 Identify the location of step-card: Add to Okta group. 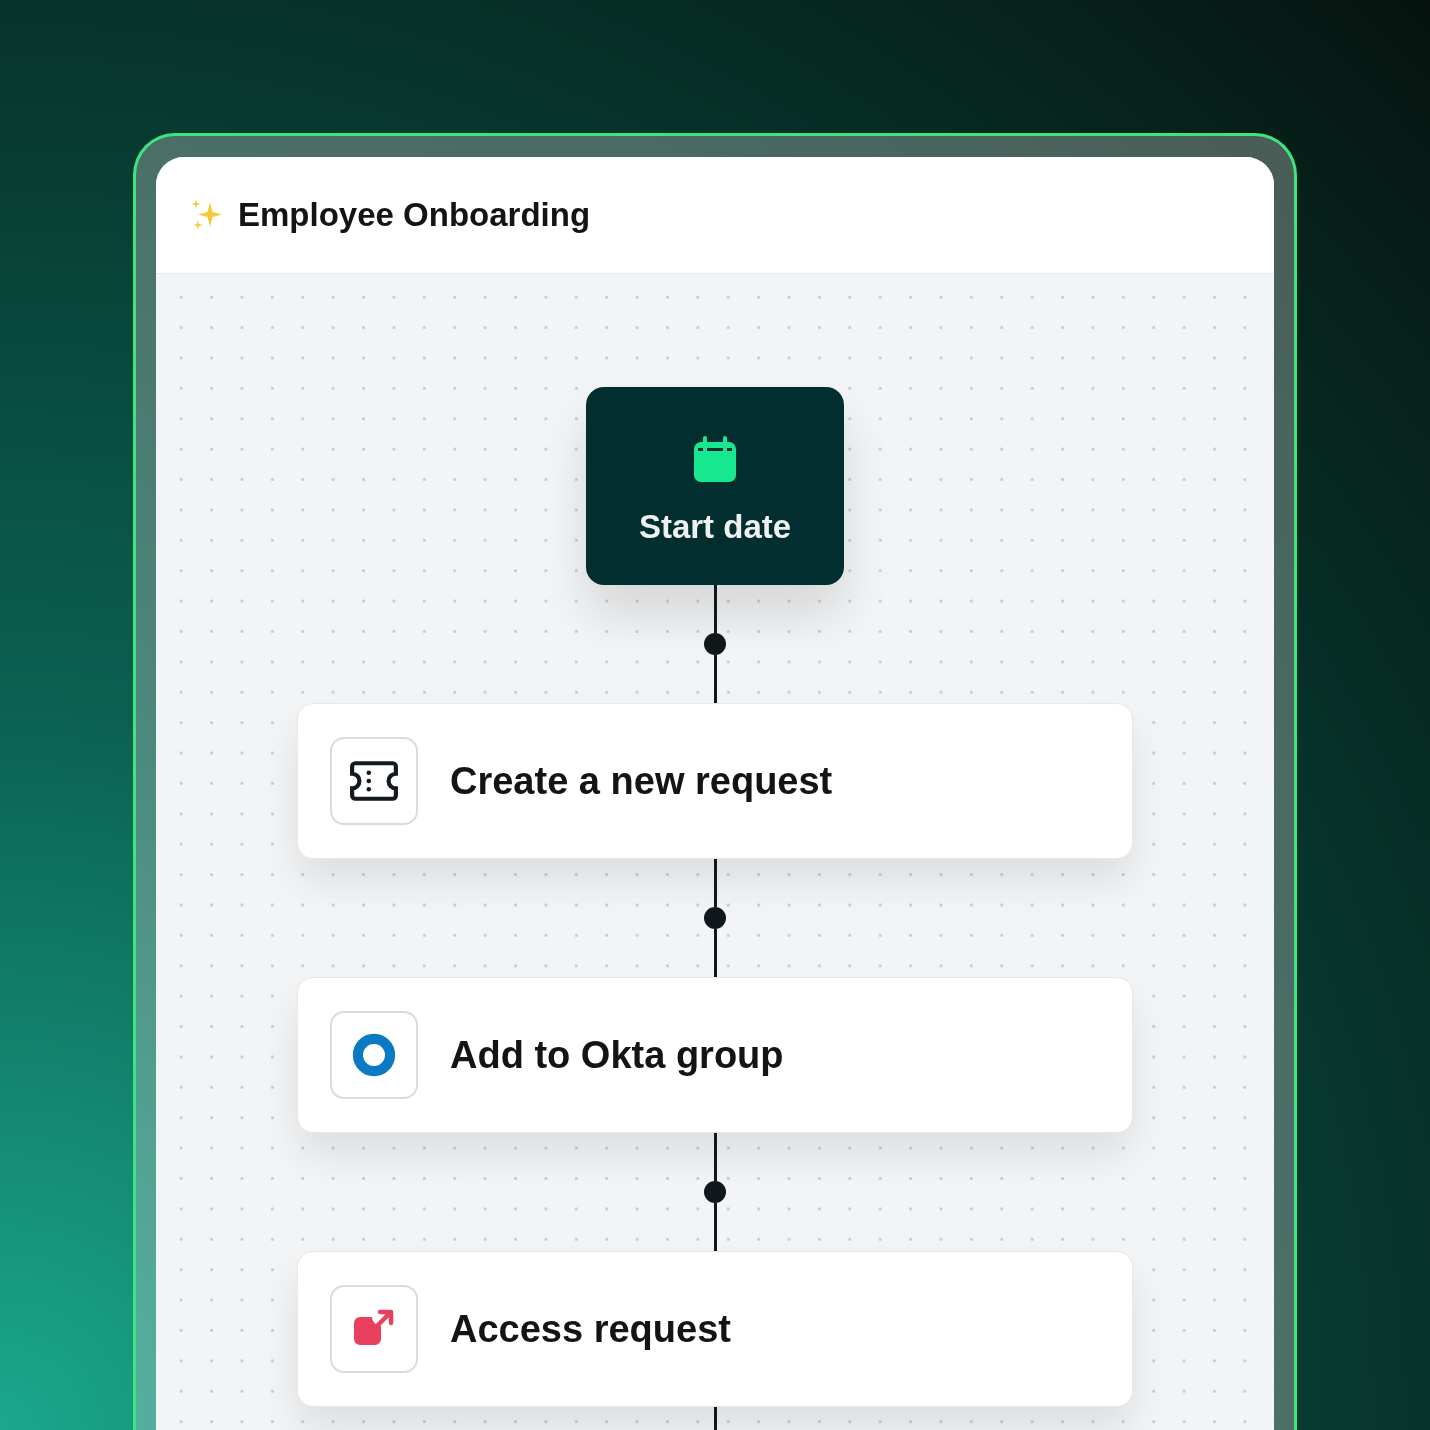
(715, 1055).